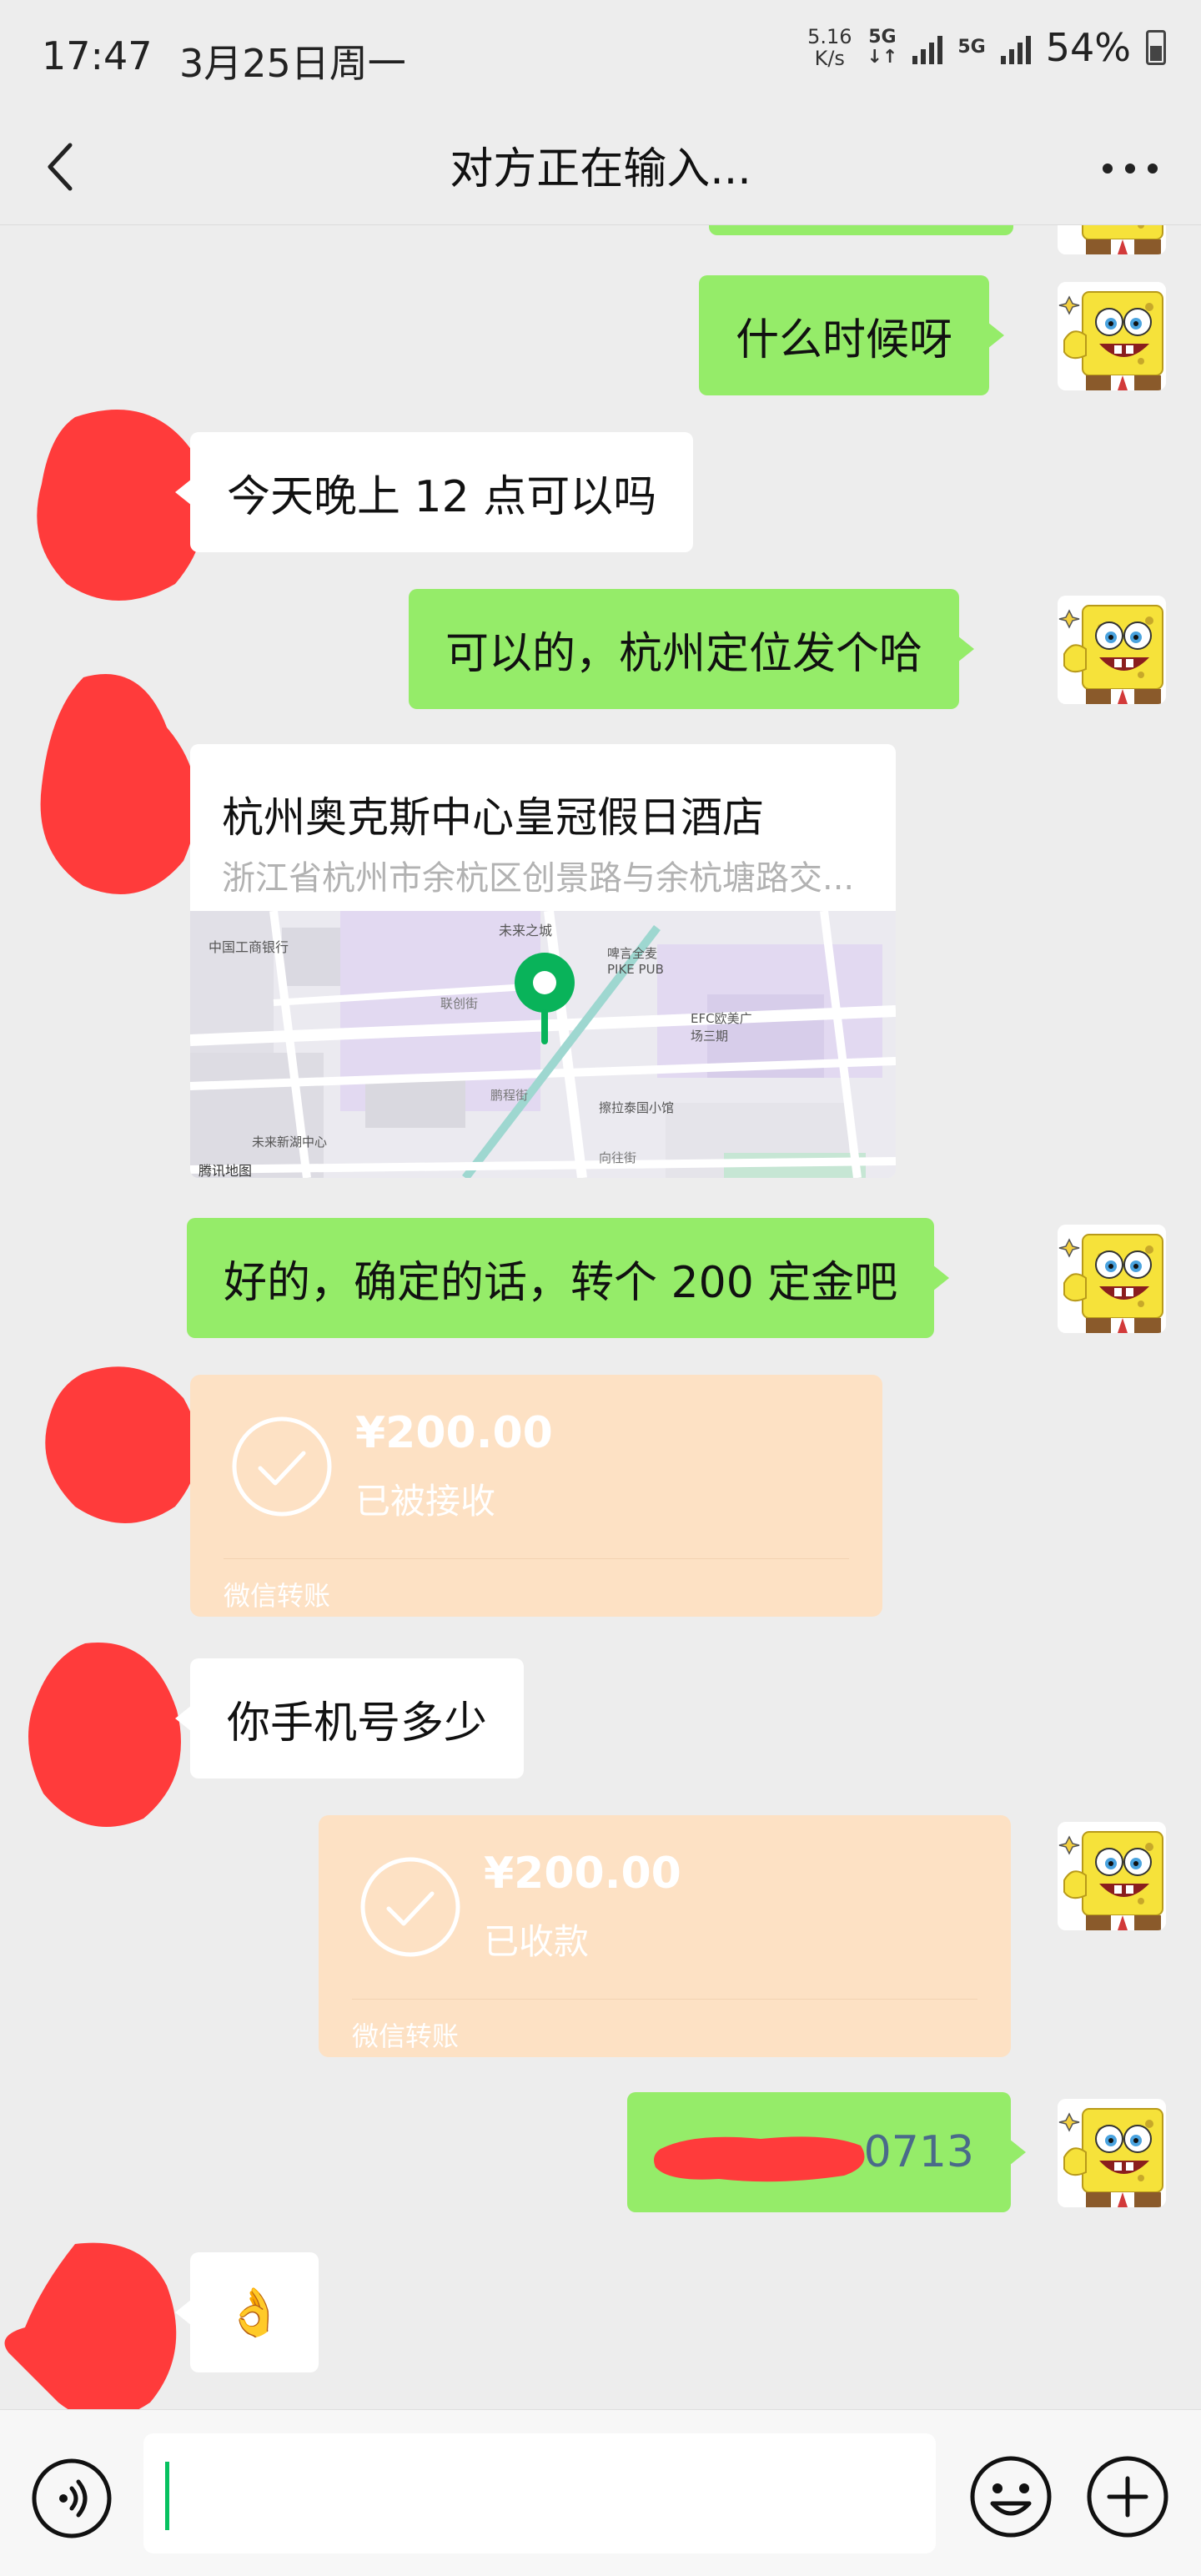 The image size is (1201, 2576). What do you see at coordinates (526, 930) in the screenshot?
I see `map-label-center: 未来之城` at bounding box center [526, 930].